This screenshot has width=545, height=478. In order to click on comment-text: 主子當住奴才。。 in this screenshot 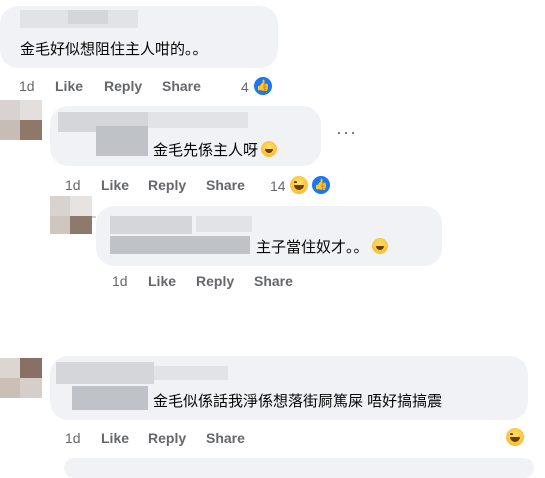, I will do `click(322, 246)`.